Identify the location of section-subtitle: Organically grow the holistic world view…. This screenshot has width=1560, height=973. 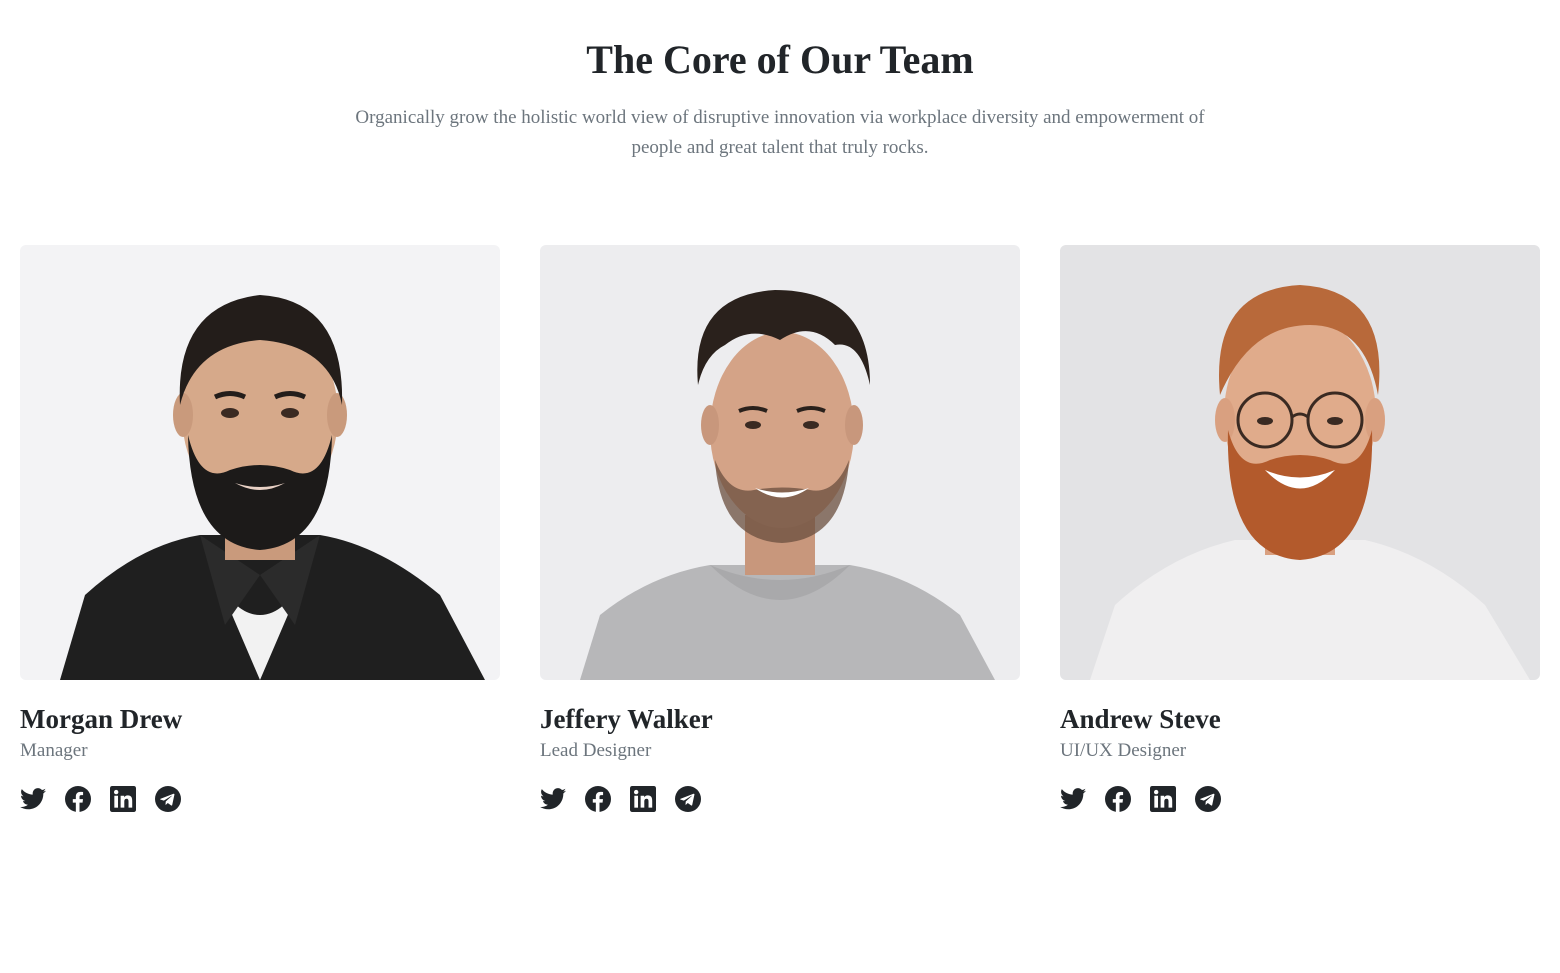
(780, 132).